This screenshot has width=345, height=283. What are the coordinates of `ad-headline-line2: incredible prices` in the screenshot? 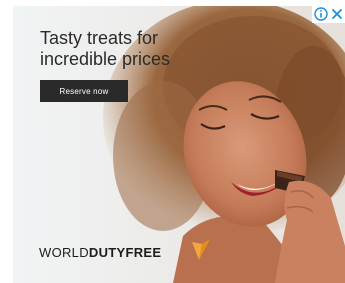 It's located at (105, 59).